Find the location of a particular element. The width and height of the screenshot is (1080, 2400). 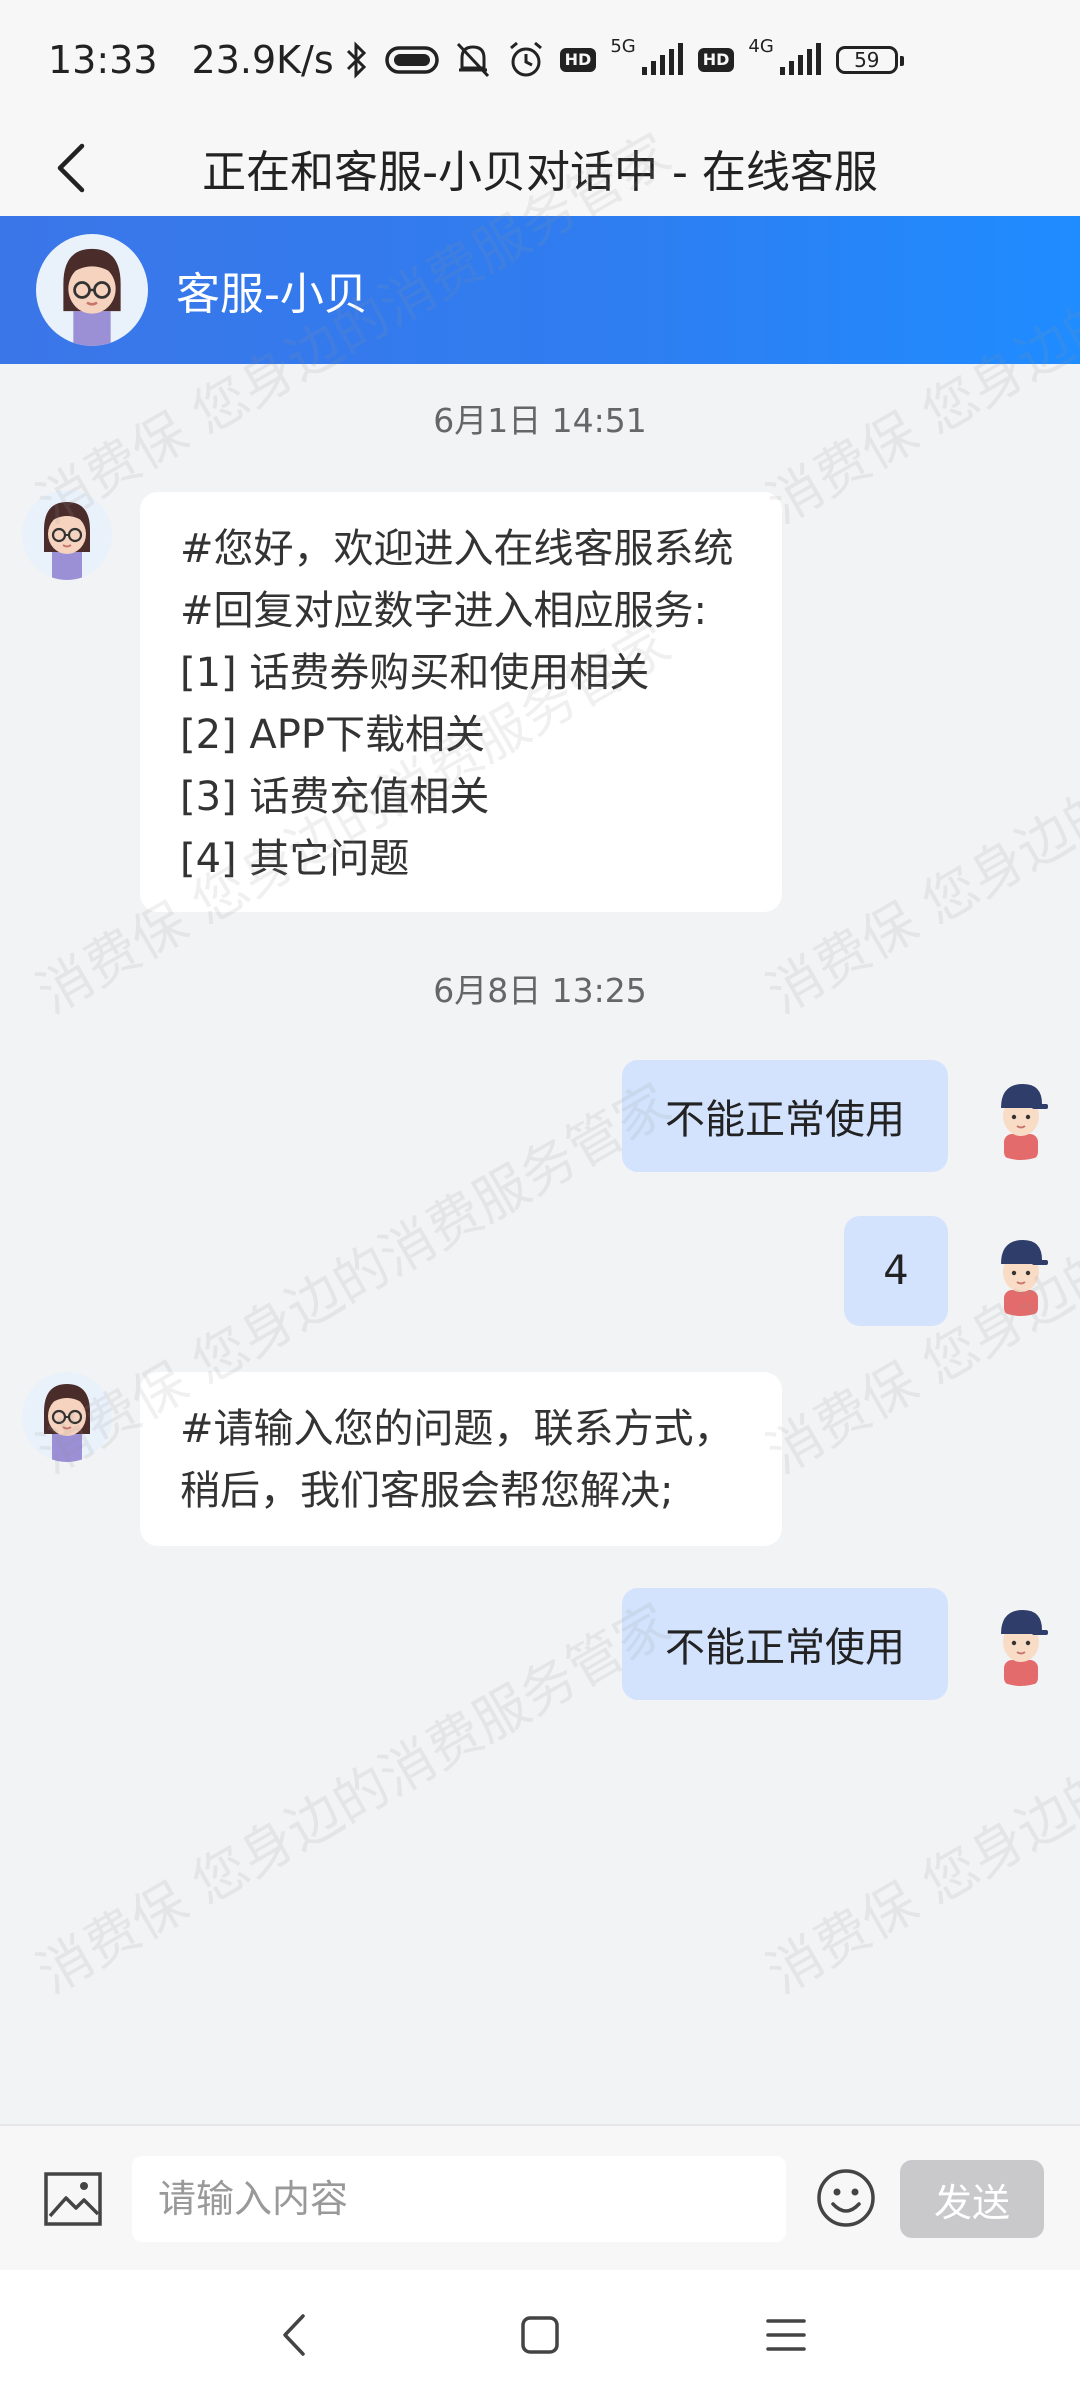

message-line: [4] 其它问题 is located at coordinates (295, 859).